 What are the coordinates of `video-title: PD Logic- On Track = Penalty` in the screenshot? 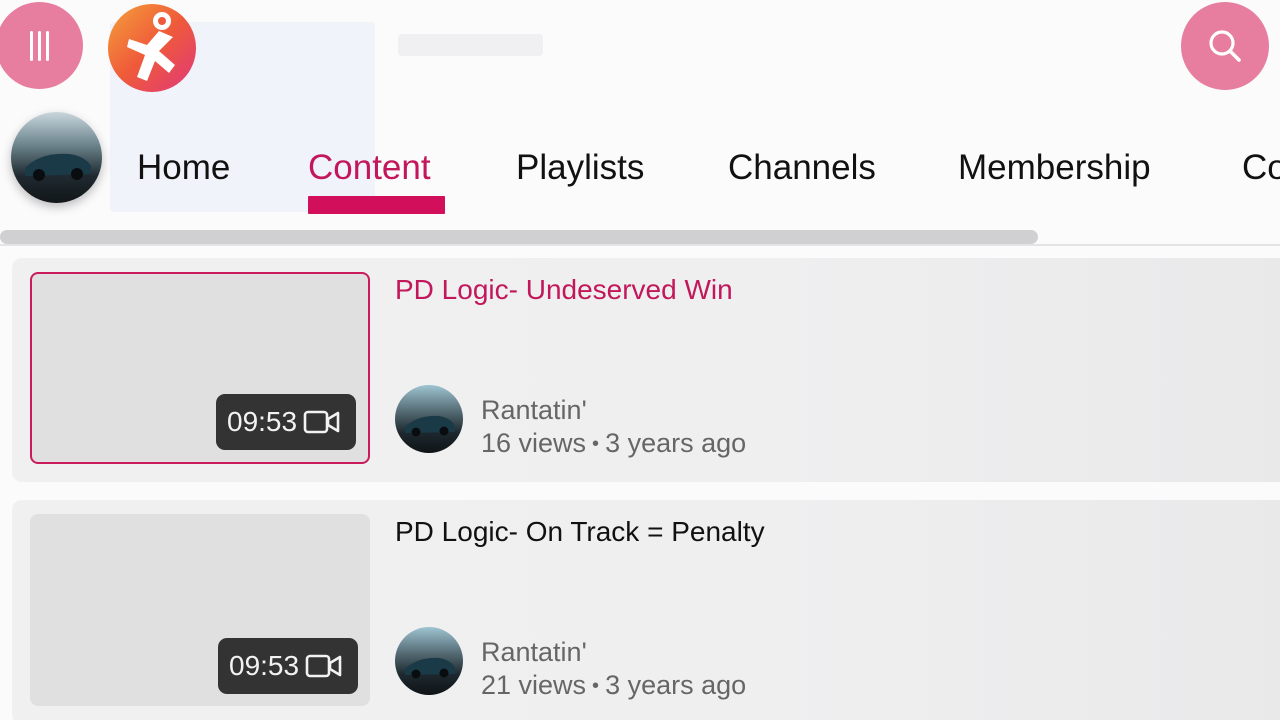 It's located at (580, 532).